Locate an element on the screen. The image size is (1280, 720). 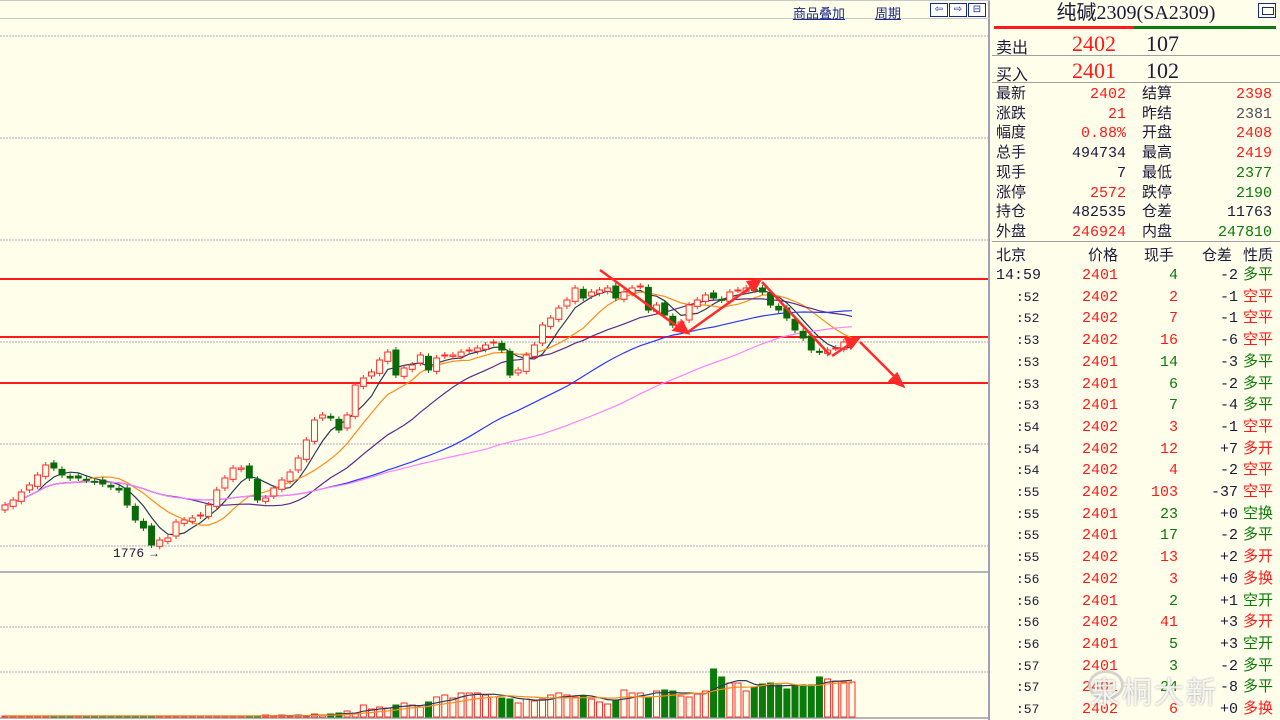
low-price-label: 1776 is located at coordinates (128, 553).